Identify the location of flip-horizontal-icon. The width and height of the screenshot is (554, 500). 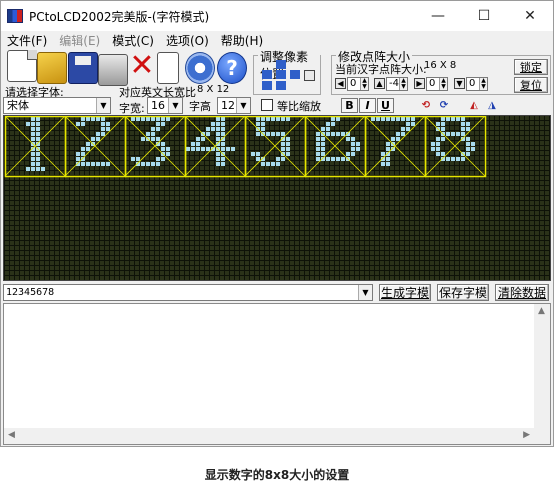
(267, 85).